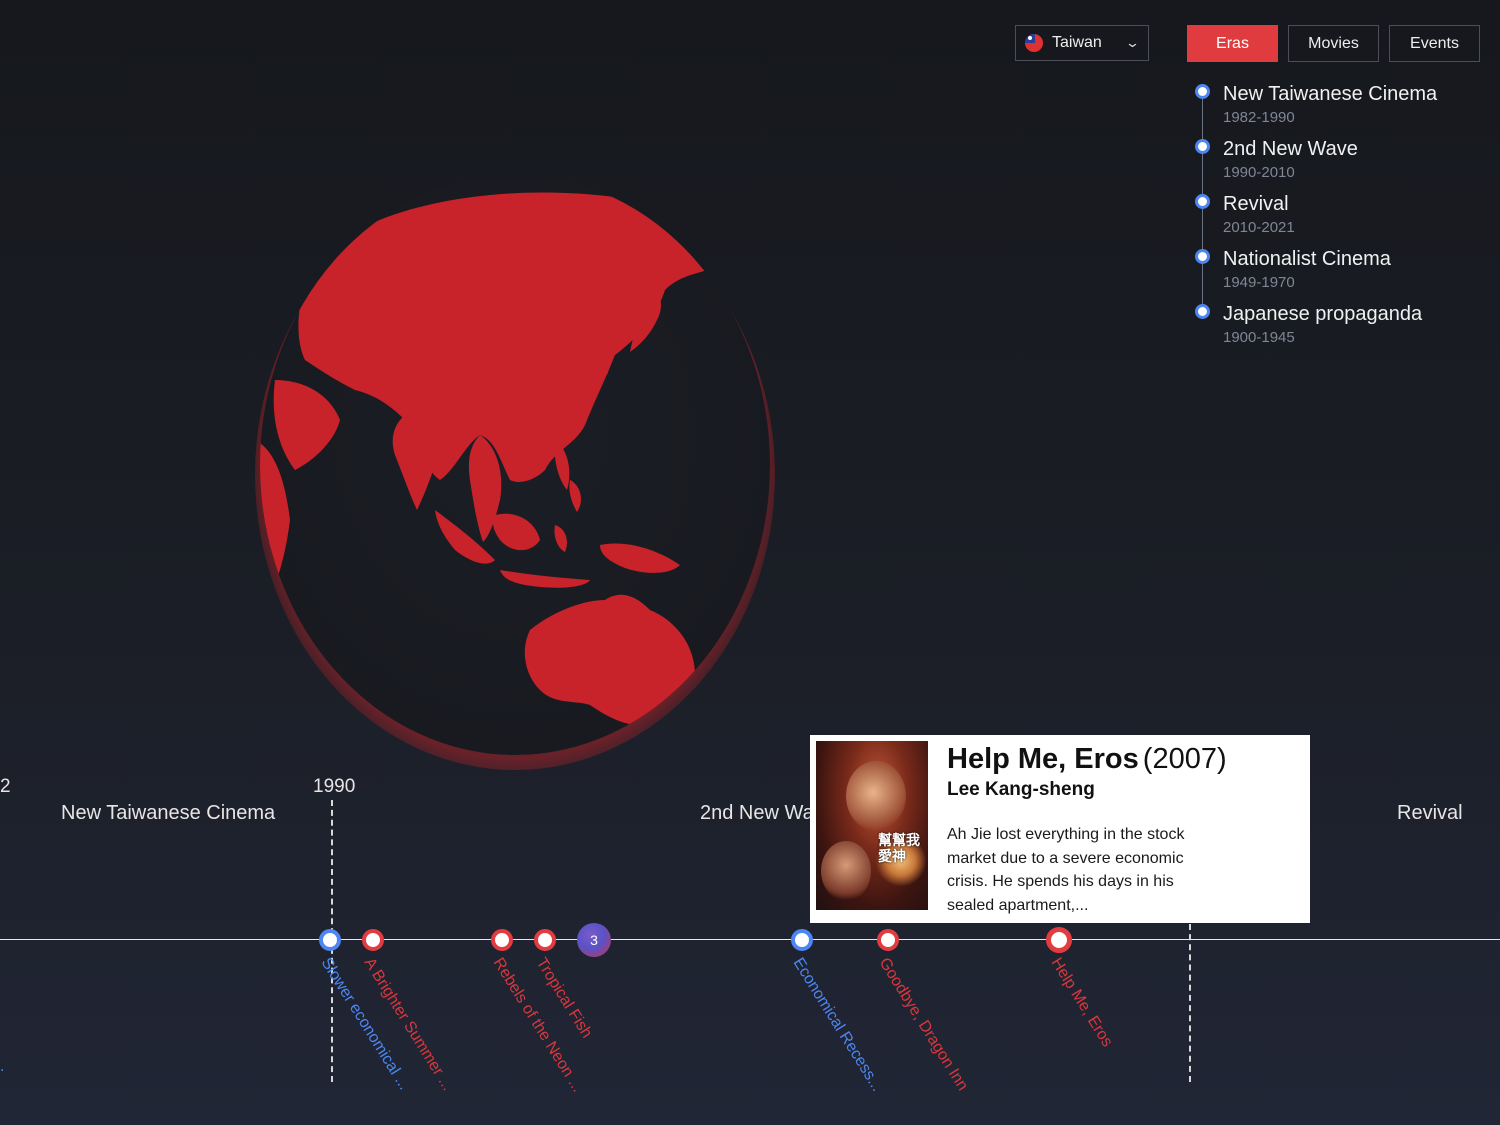 This screenshot has height=1125, width=1500. What do you see at coordinates (334, 786) in the screenshot?
I see `tick-label-1990: 1990` at bounding box center [334, 786].